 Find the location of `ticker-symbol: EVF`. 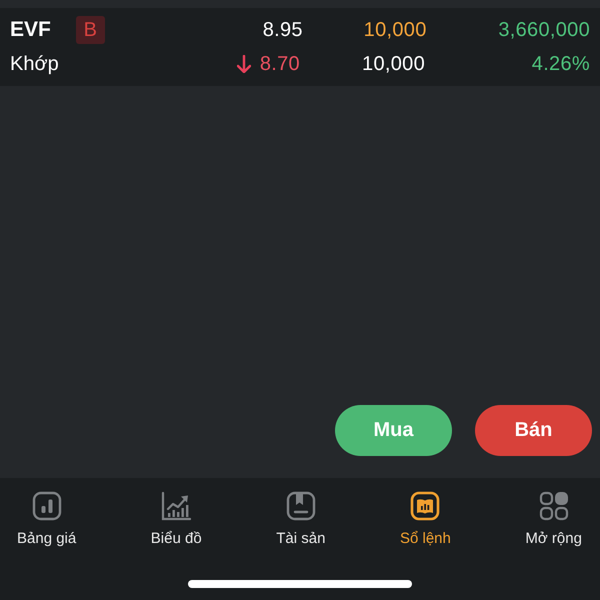

ticker-symbol: EVF is located at coordinates (30, 30).